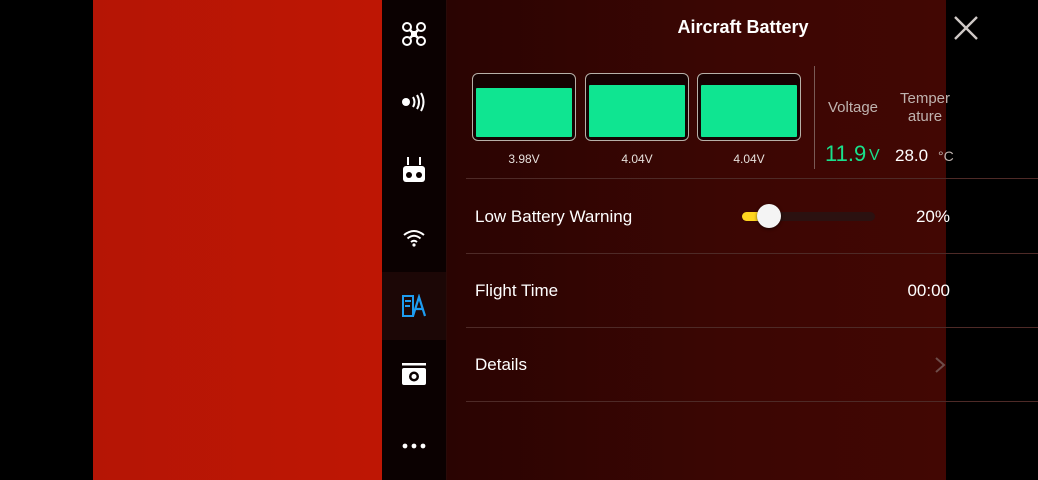  Describe the element at coordinates (517, 290) in the screenshot. I see `flight-time-label: Flight Time` at that location.